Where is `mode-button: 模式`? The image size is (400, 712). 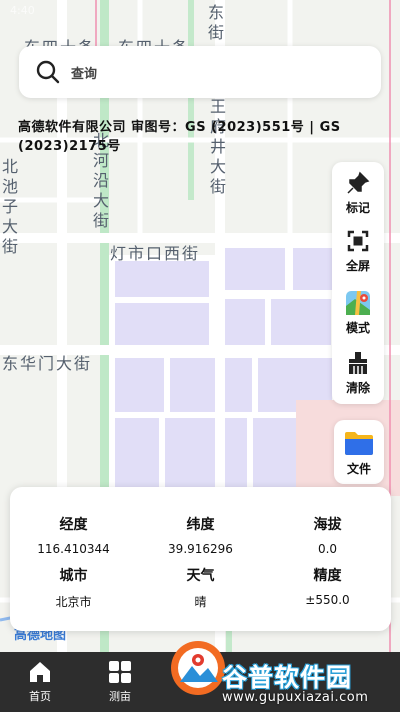 mode-button: 模式 is located at coordinates (358, 311).